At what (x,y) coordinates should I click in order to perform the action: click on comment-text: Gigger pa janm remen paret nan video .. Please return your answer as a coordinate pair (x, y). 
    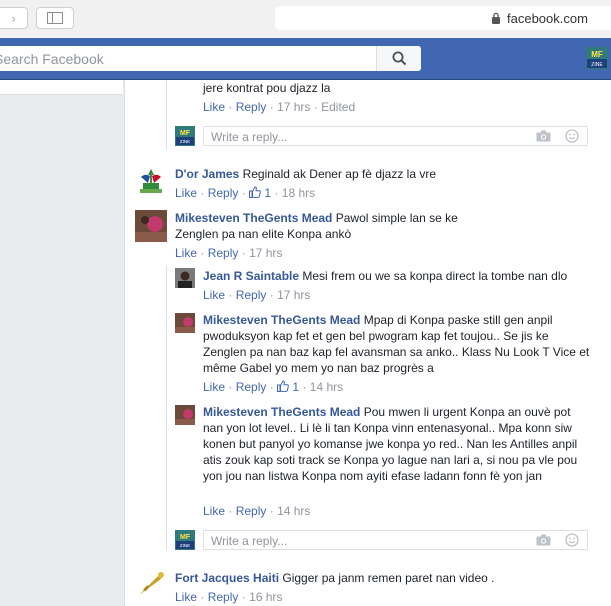
    Looking at the image, I should click on (388, 578).